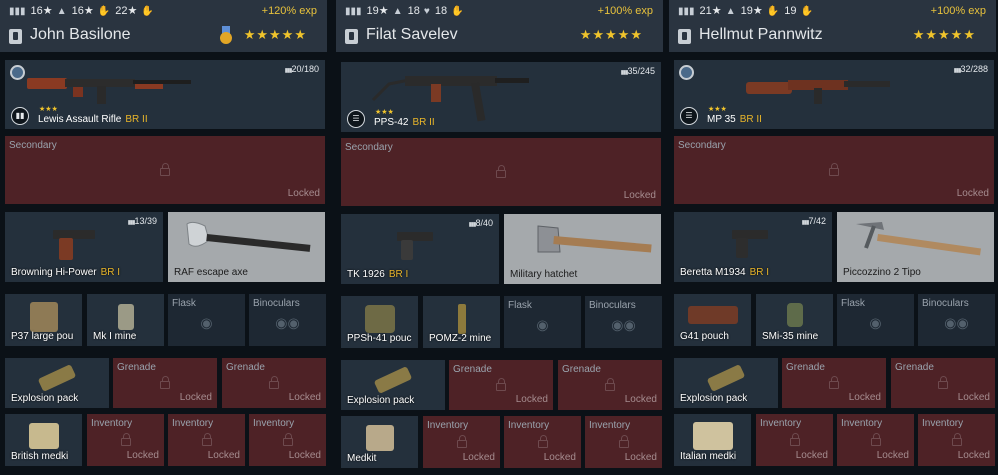  Describe the element at coordinates (689, 116) in the screenshot. I see `smg-type-icon: ☰` at that location.